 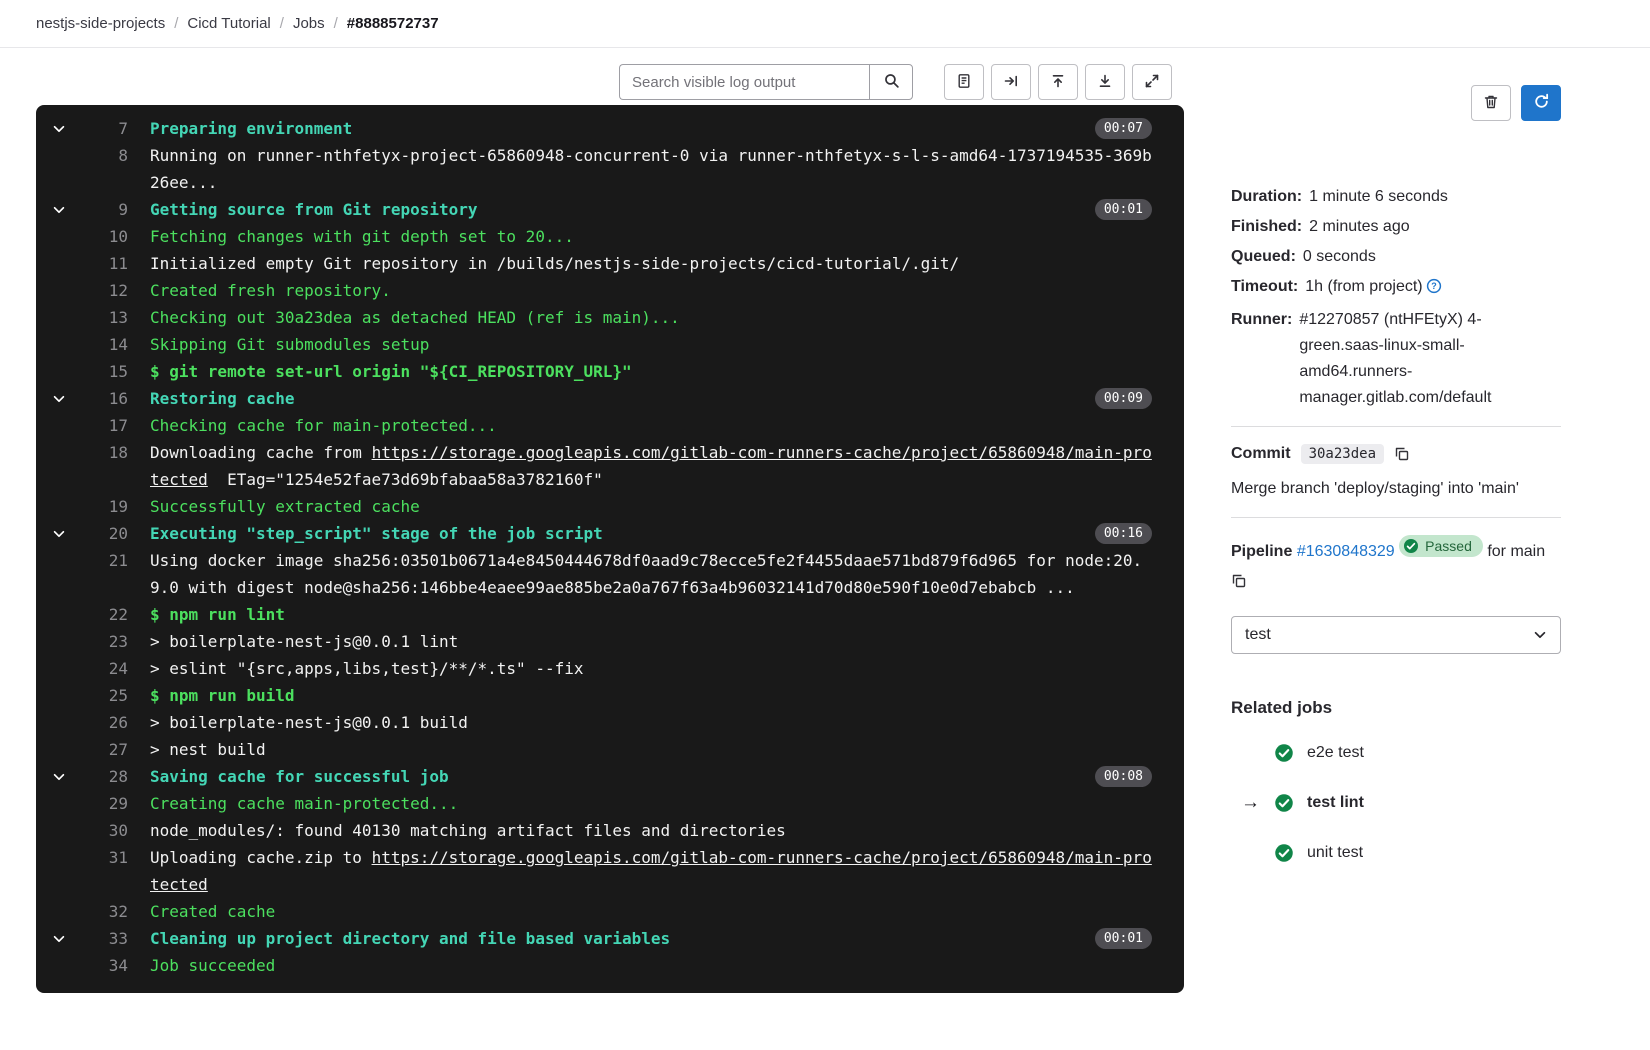 What do you see at coordinates (1105, 82) in the screenshot?
I see `scroll-to-bottom-button` at bounding box center [1105, 82].